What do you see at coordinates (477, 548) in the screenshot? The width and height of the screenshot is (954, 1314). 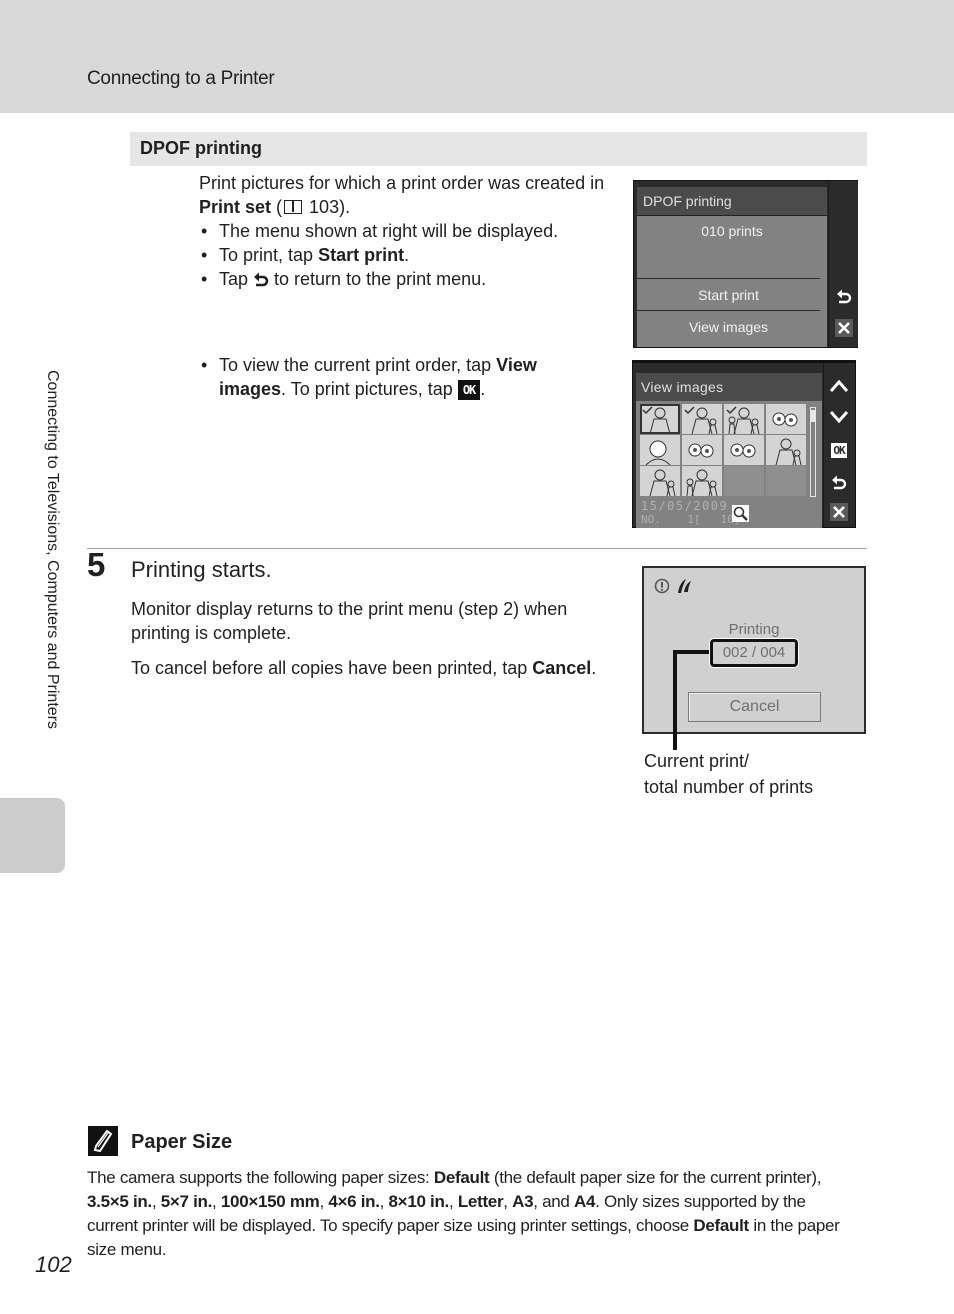 I see `section-divider` at bounding box center [477, 548].